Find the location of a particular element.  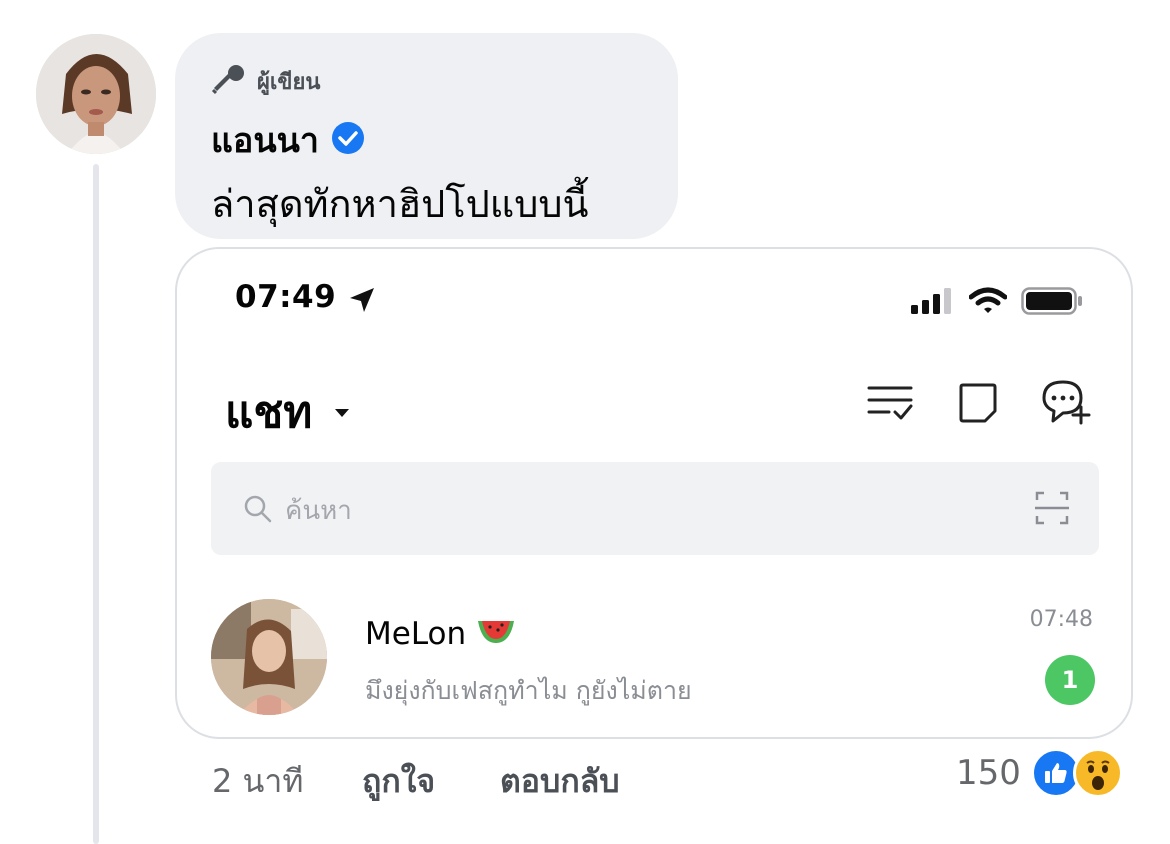

author-badge-row: ผู้เขียน is located at coordinates (265, 81).